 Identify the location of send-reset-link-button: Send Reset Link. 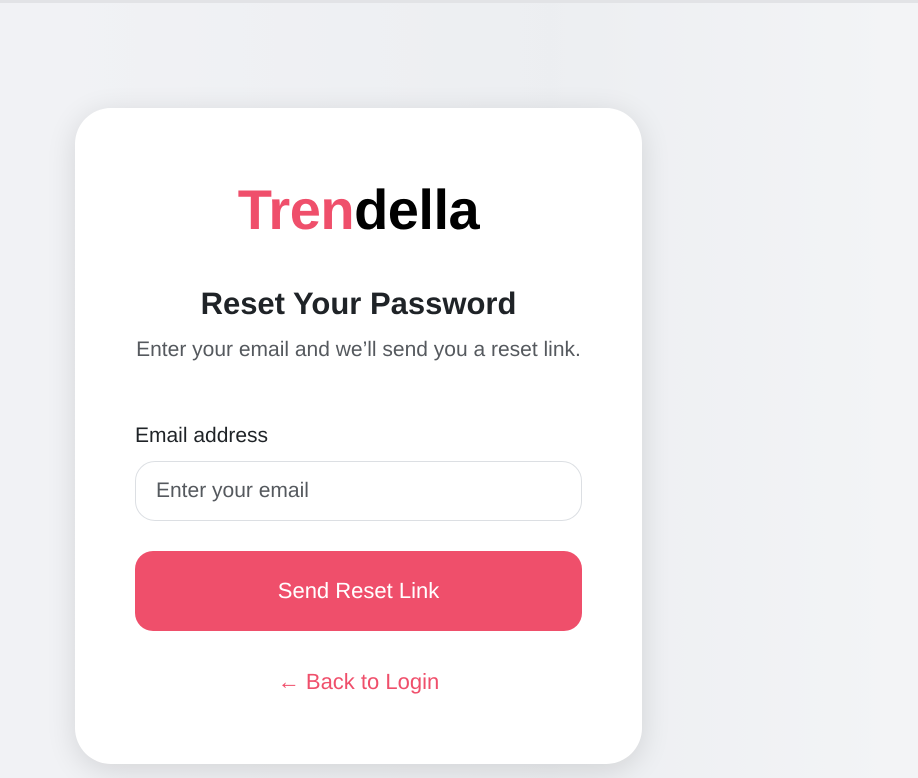
(358, 591).